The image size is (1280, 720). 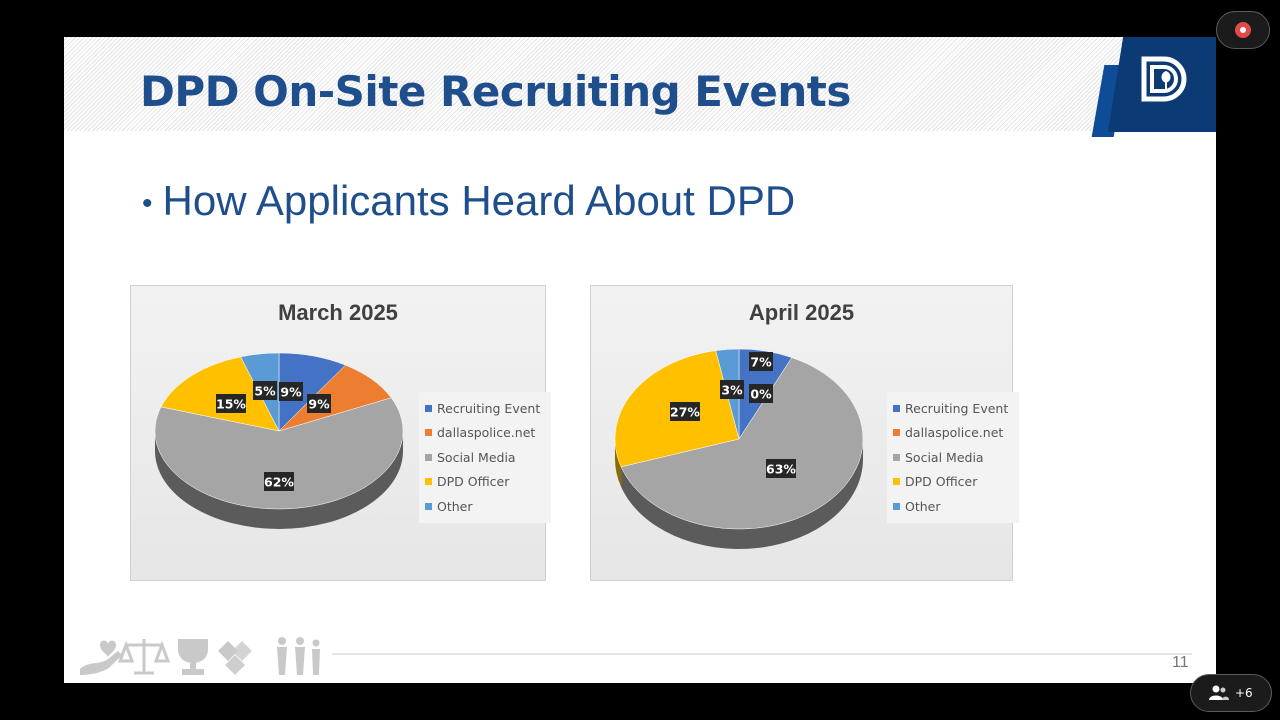 I want to click on scales-icon, so click(x=144, y=657).